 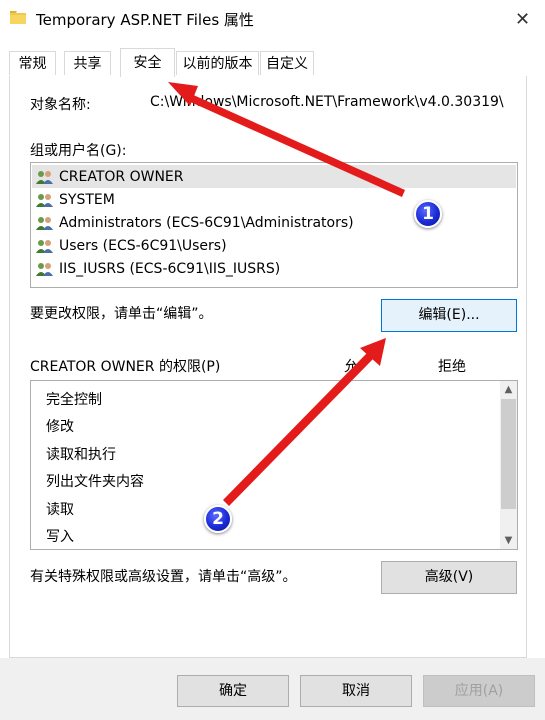 I want to click on permission-item: 写入, so click(x=60, y=537).